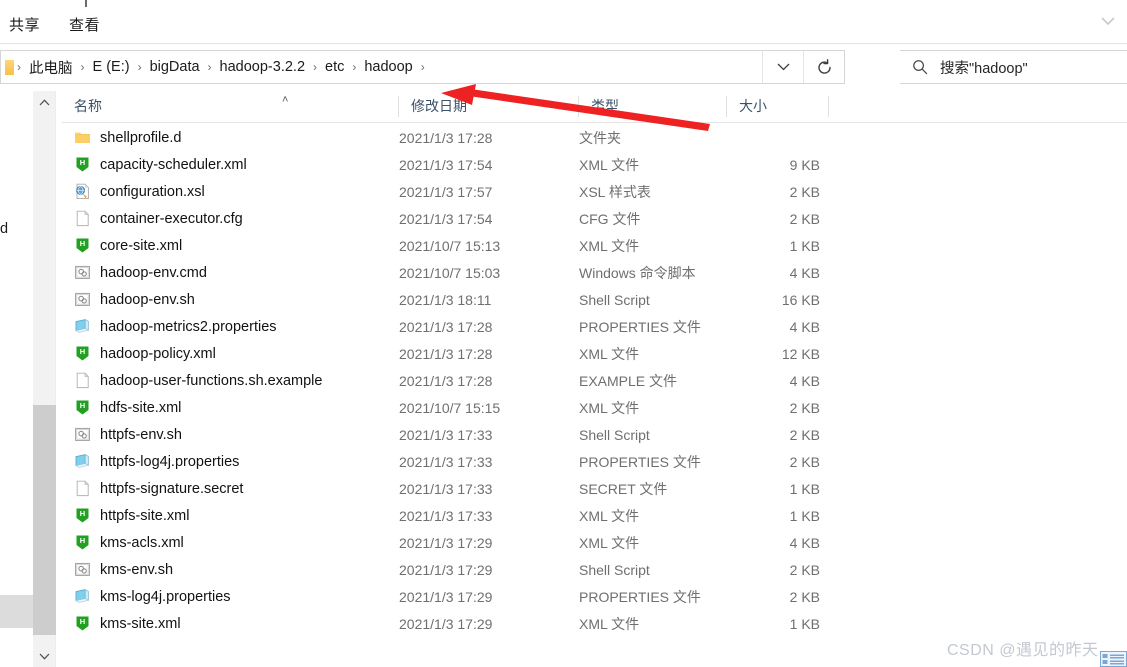  I want to click on scroll-down-arrow-icon, so click(44, 656).